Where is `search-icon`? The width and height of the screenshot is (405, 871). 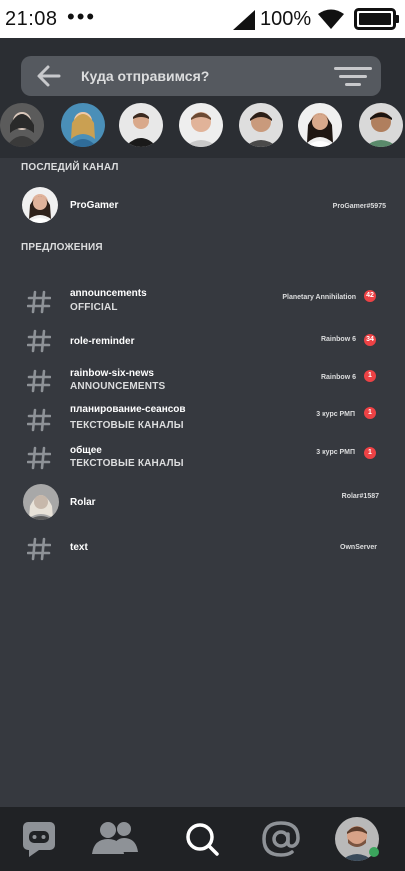 search-icon is located at coordinates (203, 839).